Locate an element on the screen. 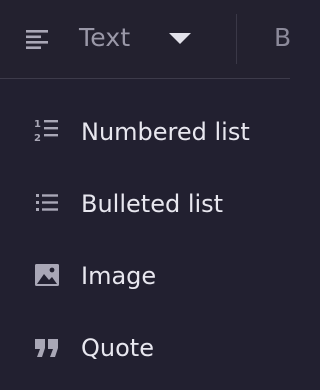  menu-item-label: Bulleted list is located at coordinates (152, 204).